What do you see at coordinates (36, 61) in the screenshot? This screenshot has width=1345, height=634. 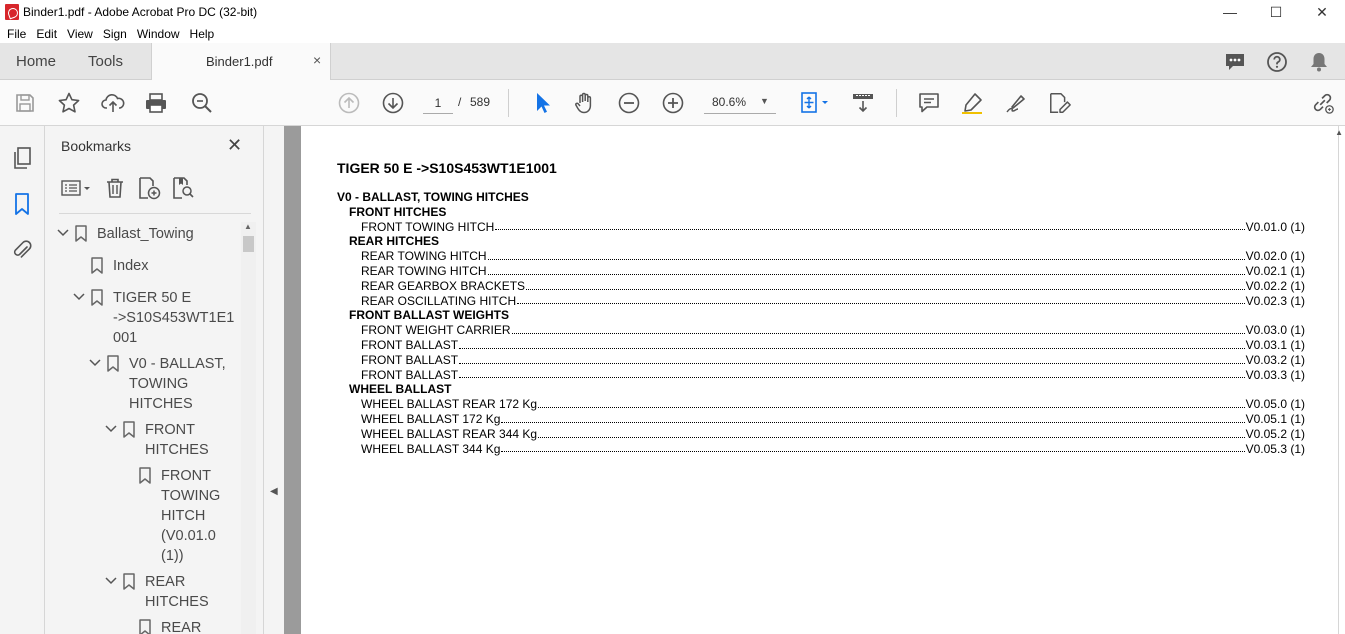 I see `tab-home: Home` at bounding box center [36, 61].